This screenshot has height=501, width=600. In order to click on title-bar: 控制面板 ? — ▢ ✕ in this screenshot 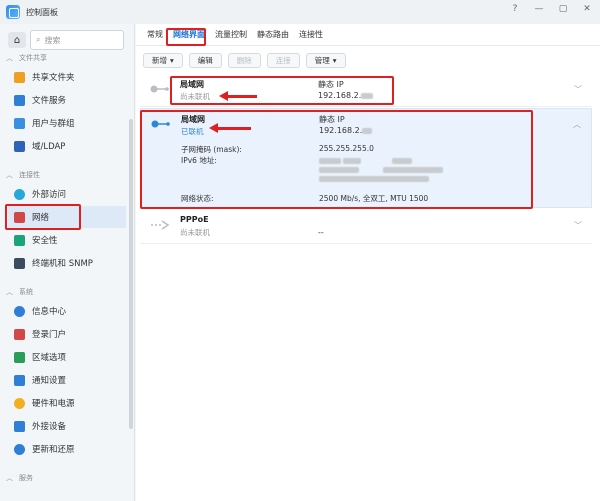, I will do `click(300, 12)`.